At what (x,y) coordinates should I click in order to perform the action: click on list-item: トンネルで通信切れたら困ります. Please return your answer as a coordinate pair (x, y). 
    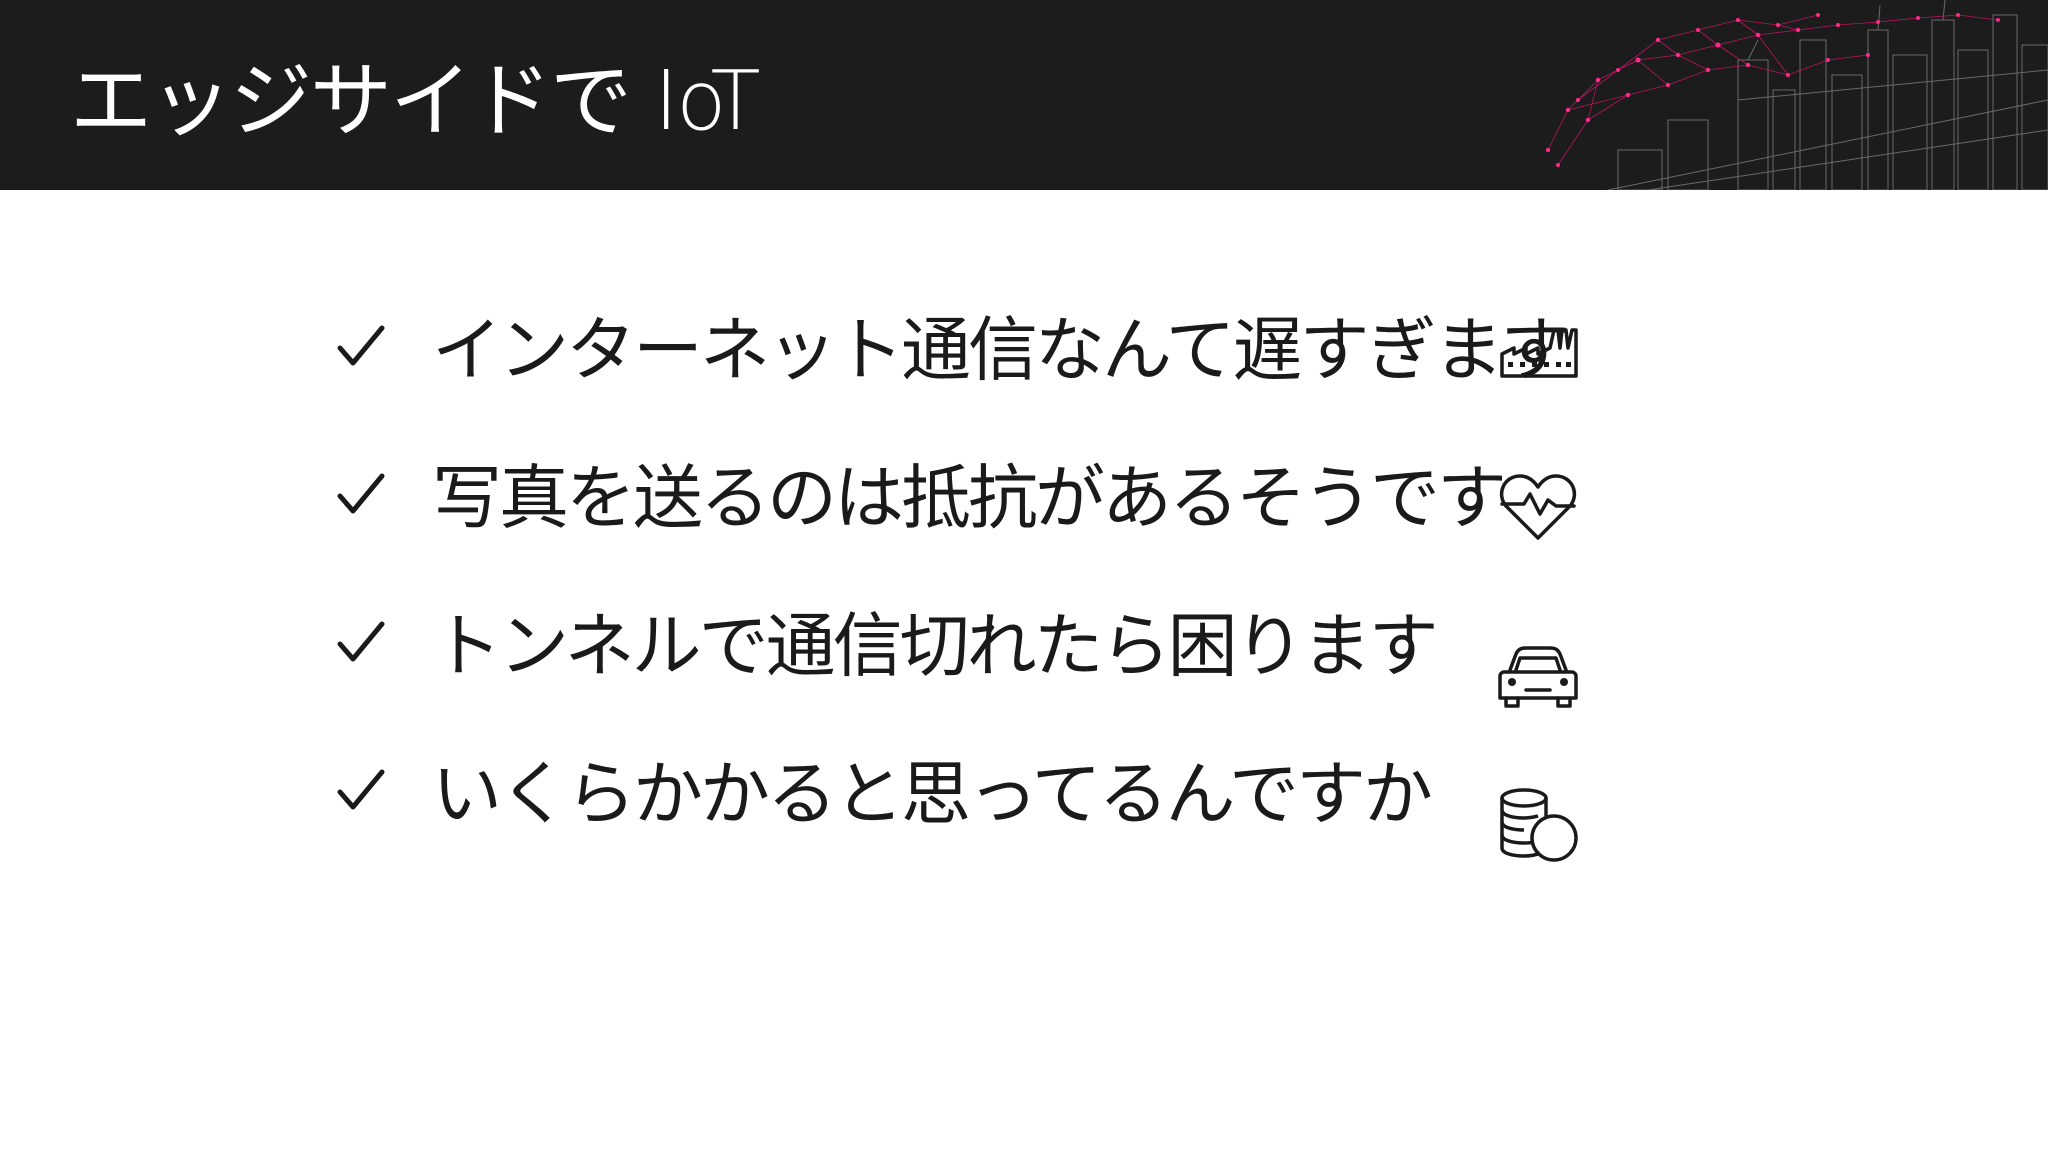
    Looking at the image, I should click on (986, 670).